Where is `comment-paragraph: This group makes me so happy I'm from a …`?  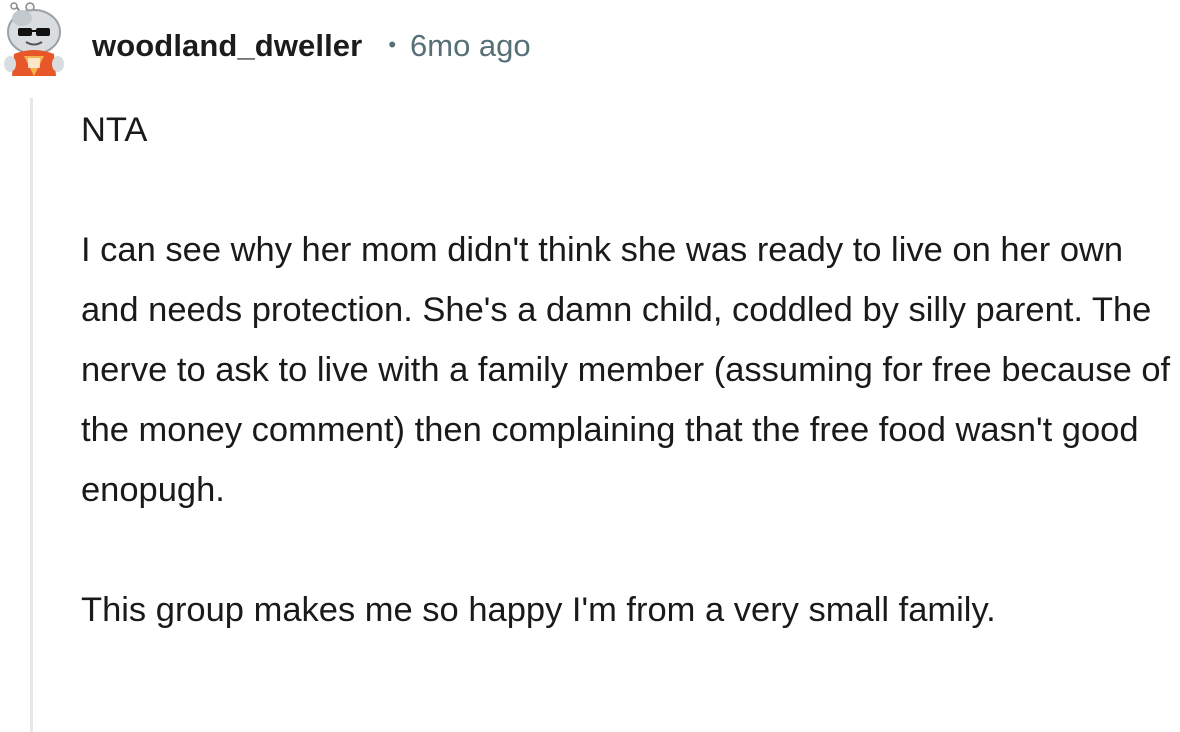
comment-paragraph: This group makes me so happy I'm from a … is located at coordinates (538, 610).